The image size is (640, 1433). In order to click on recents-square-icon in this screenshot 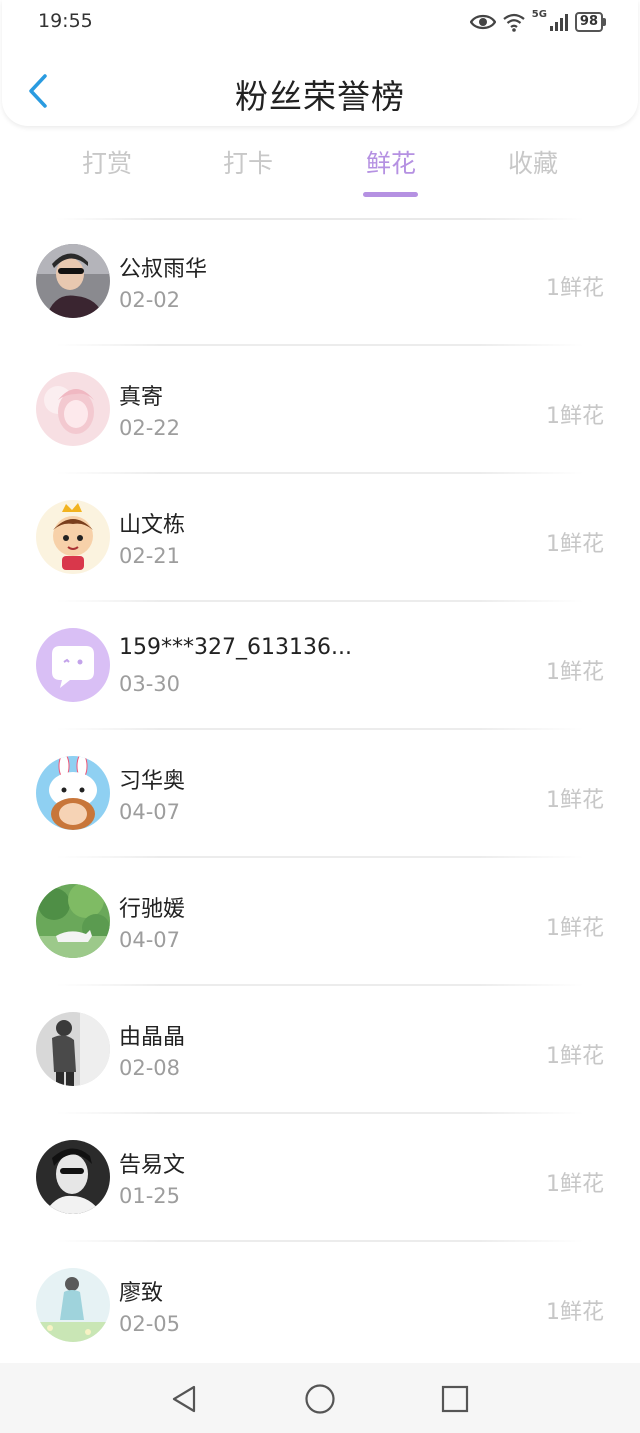, I will do `click(455, 1399)`.